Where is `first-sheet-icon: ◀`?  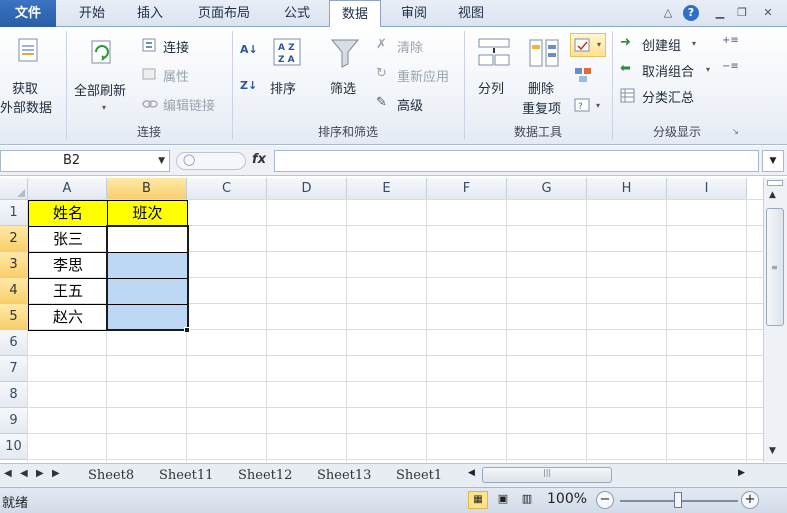 first-sheet-icon: ◀ is located at coordinates (8, 473).